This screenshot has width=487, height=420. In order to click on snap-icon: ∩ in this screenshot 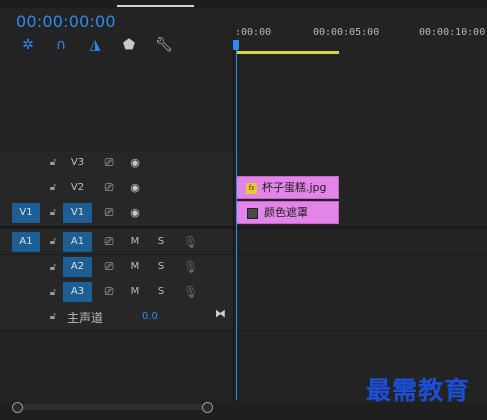, I will do `click(61, 45)`.